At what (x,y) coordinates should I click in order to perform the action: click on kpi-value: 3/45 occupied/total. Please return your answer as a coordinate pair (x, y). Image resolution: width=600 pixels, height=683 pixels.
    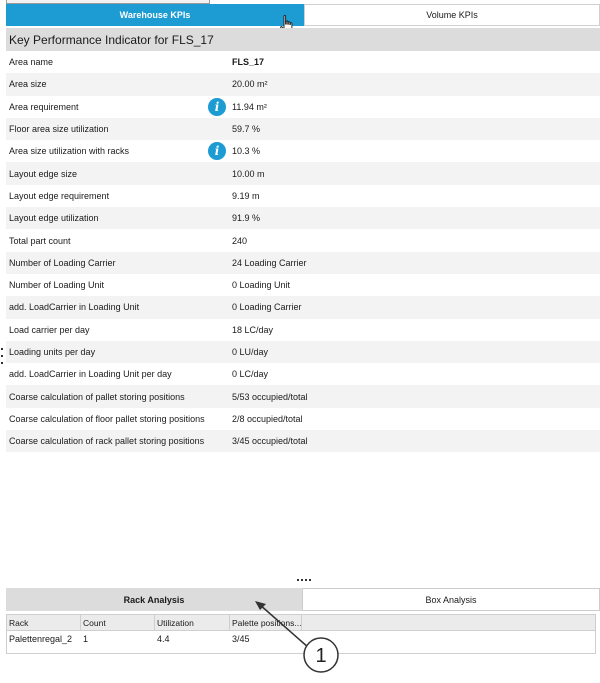
    Looking at the image, I should click on (270, 441).